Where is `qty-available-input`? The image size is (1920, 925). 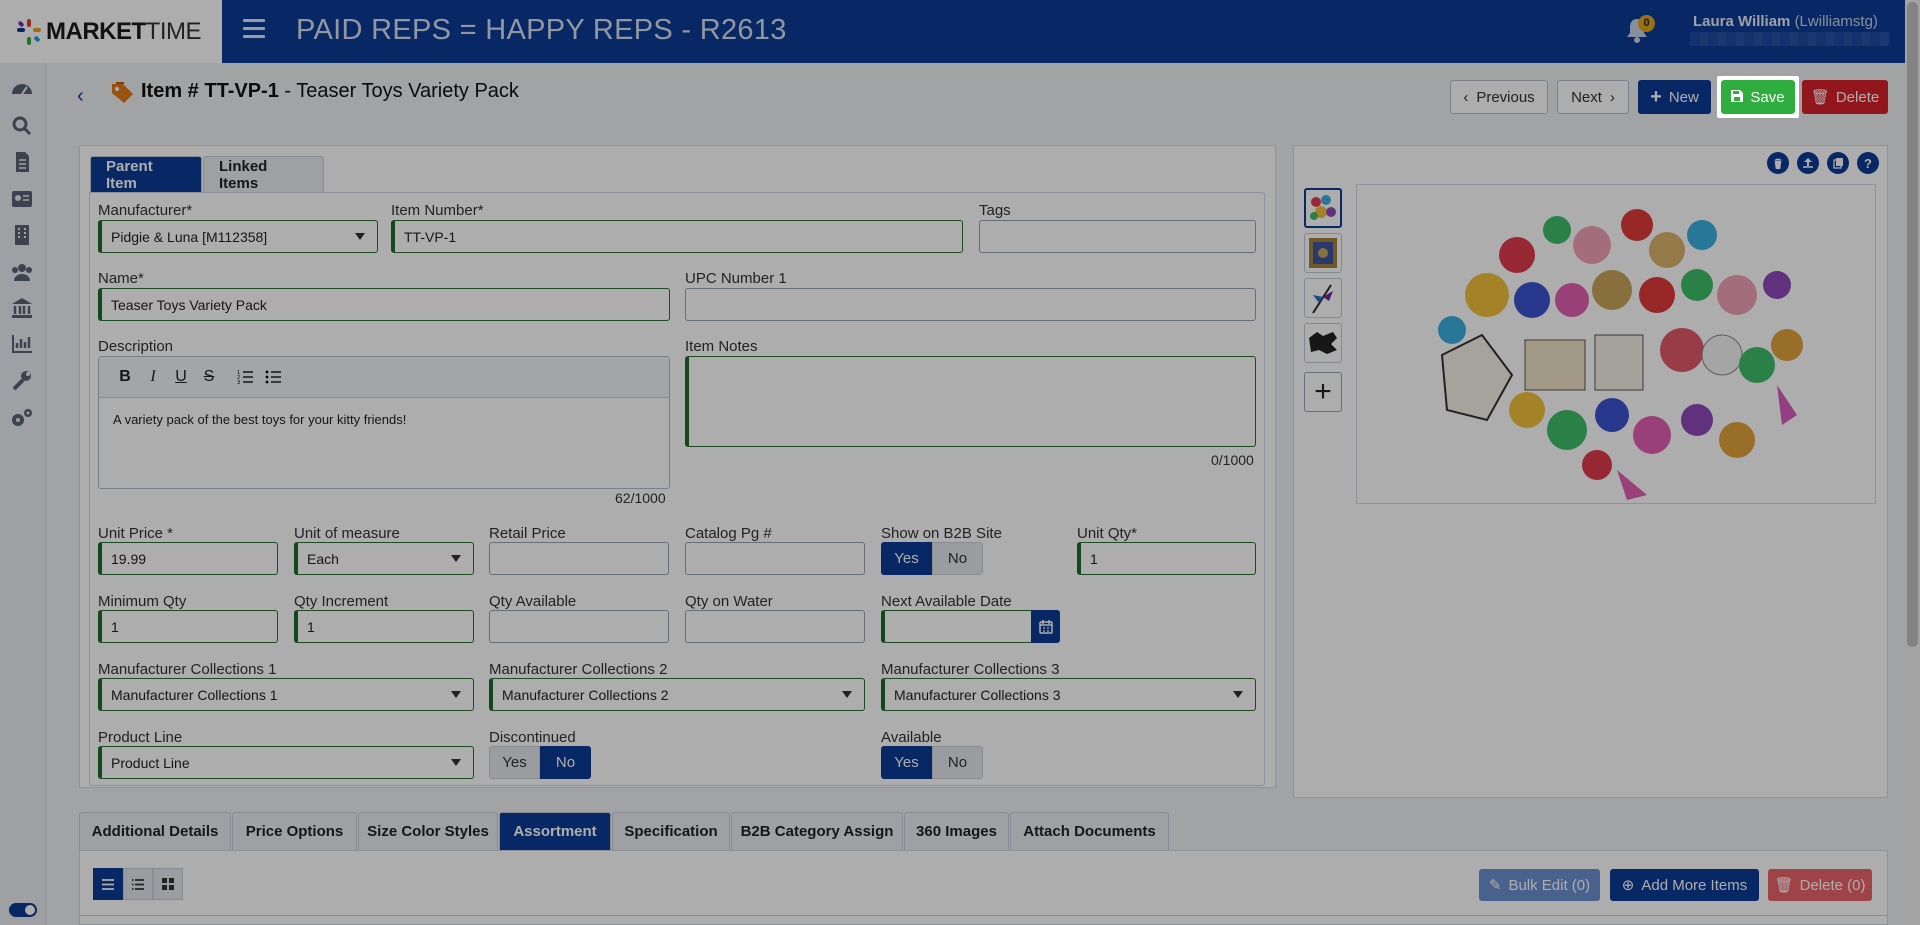 qty-available-input is located at coordinates (579, 626).